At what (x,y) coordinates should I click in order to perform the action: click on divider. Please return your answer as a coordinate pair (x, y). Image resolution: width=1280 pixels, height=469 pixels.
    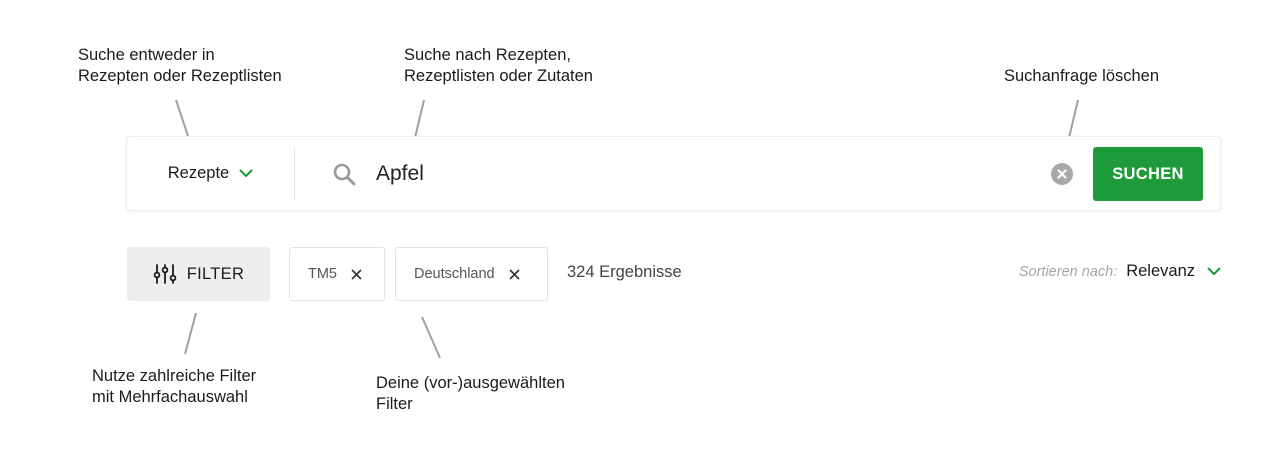
    Looking at the image, I should click on (294, 173).